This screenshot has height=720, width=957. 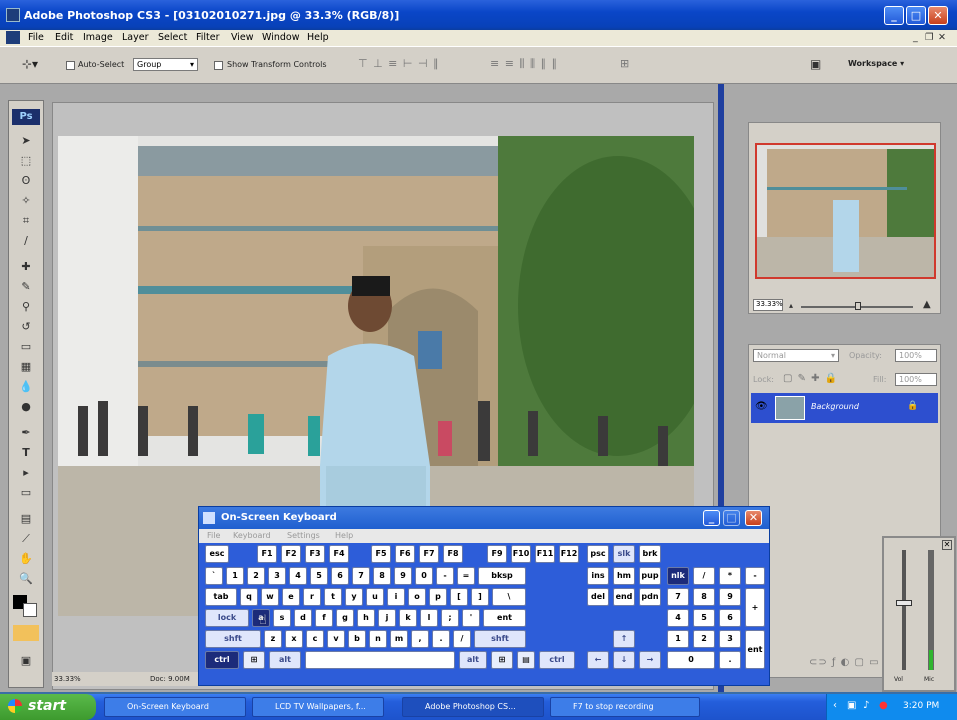 I want to click on gradient-tool-icon: ▦, so click(x=26, y=366).